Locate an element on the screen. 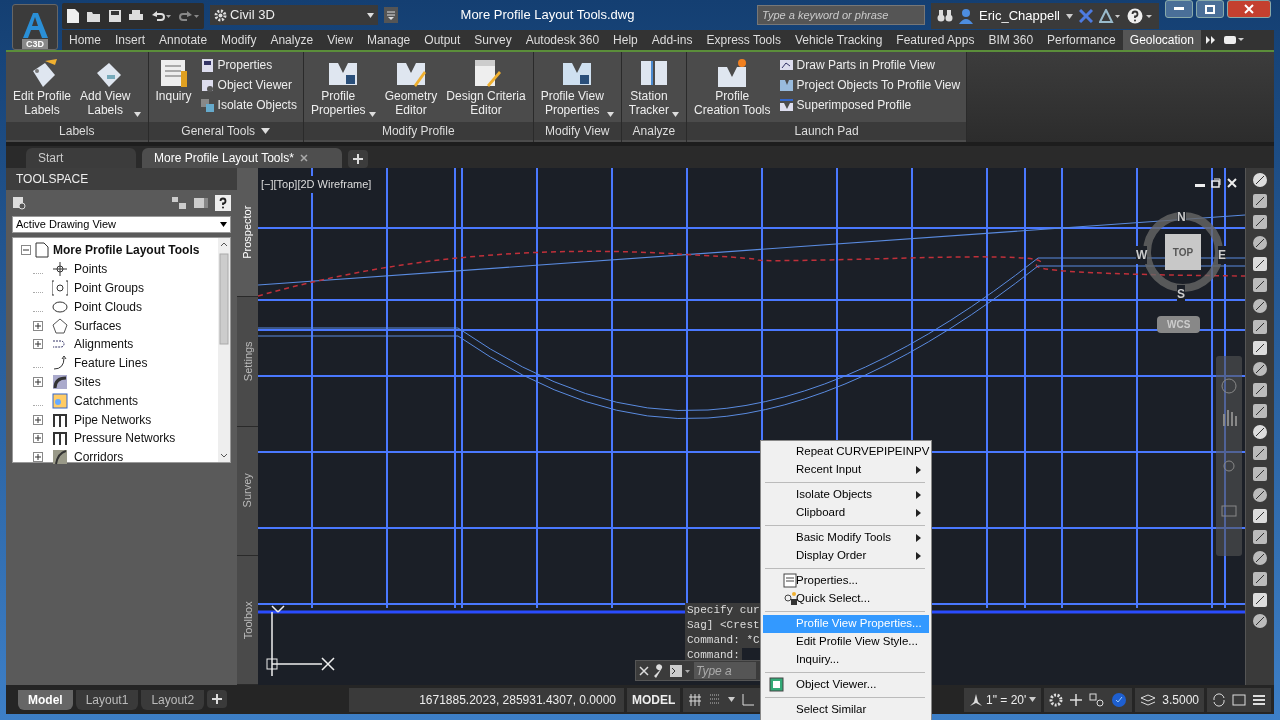  search-field: Type a keyword or phrase is located at coordinates (841, 15).